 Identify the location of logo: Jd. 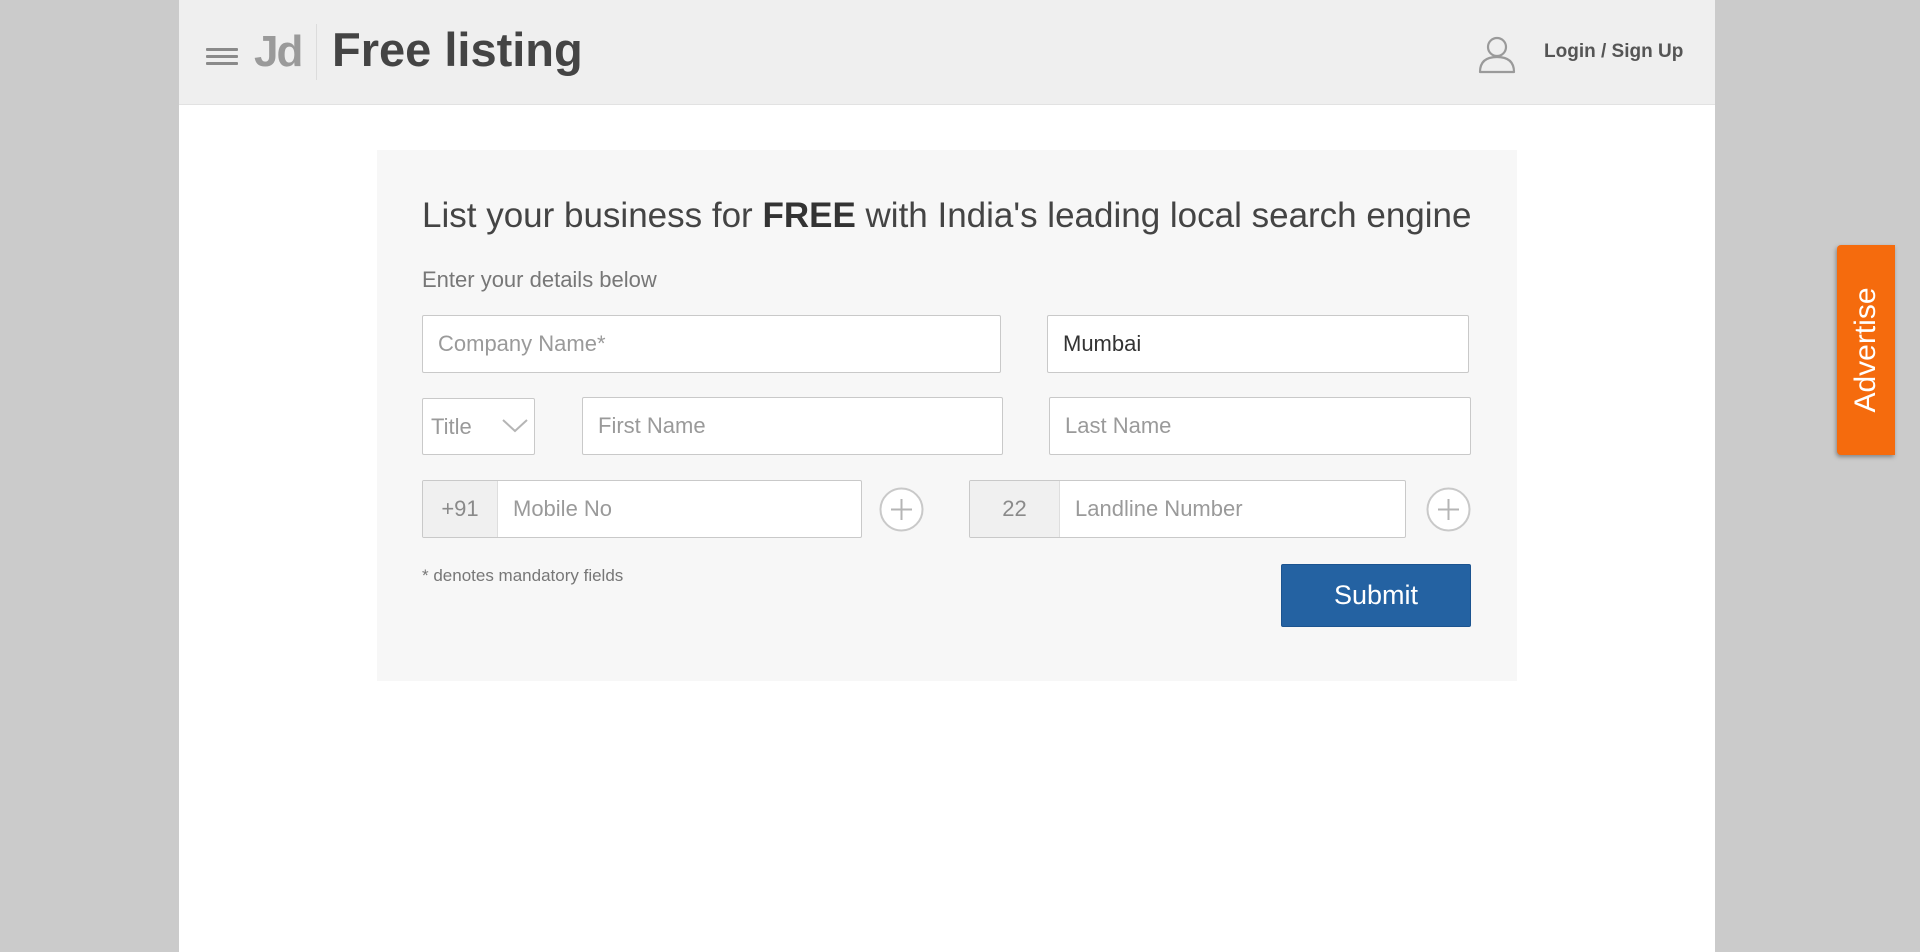
(278, 52).